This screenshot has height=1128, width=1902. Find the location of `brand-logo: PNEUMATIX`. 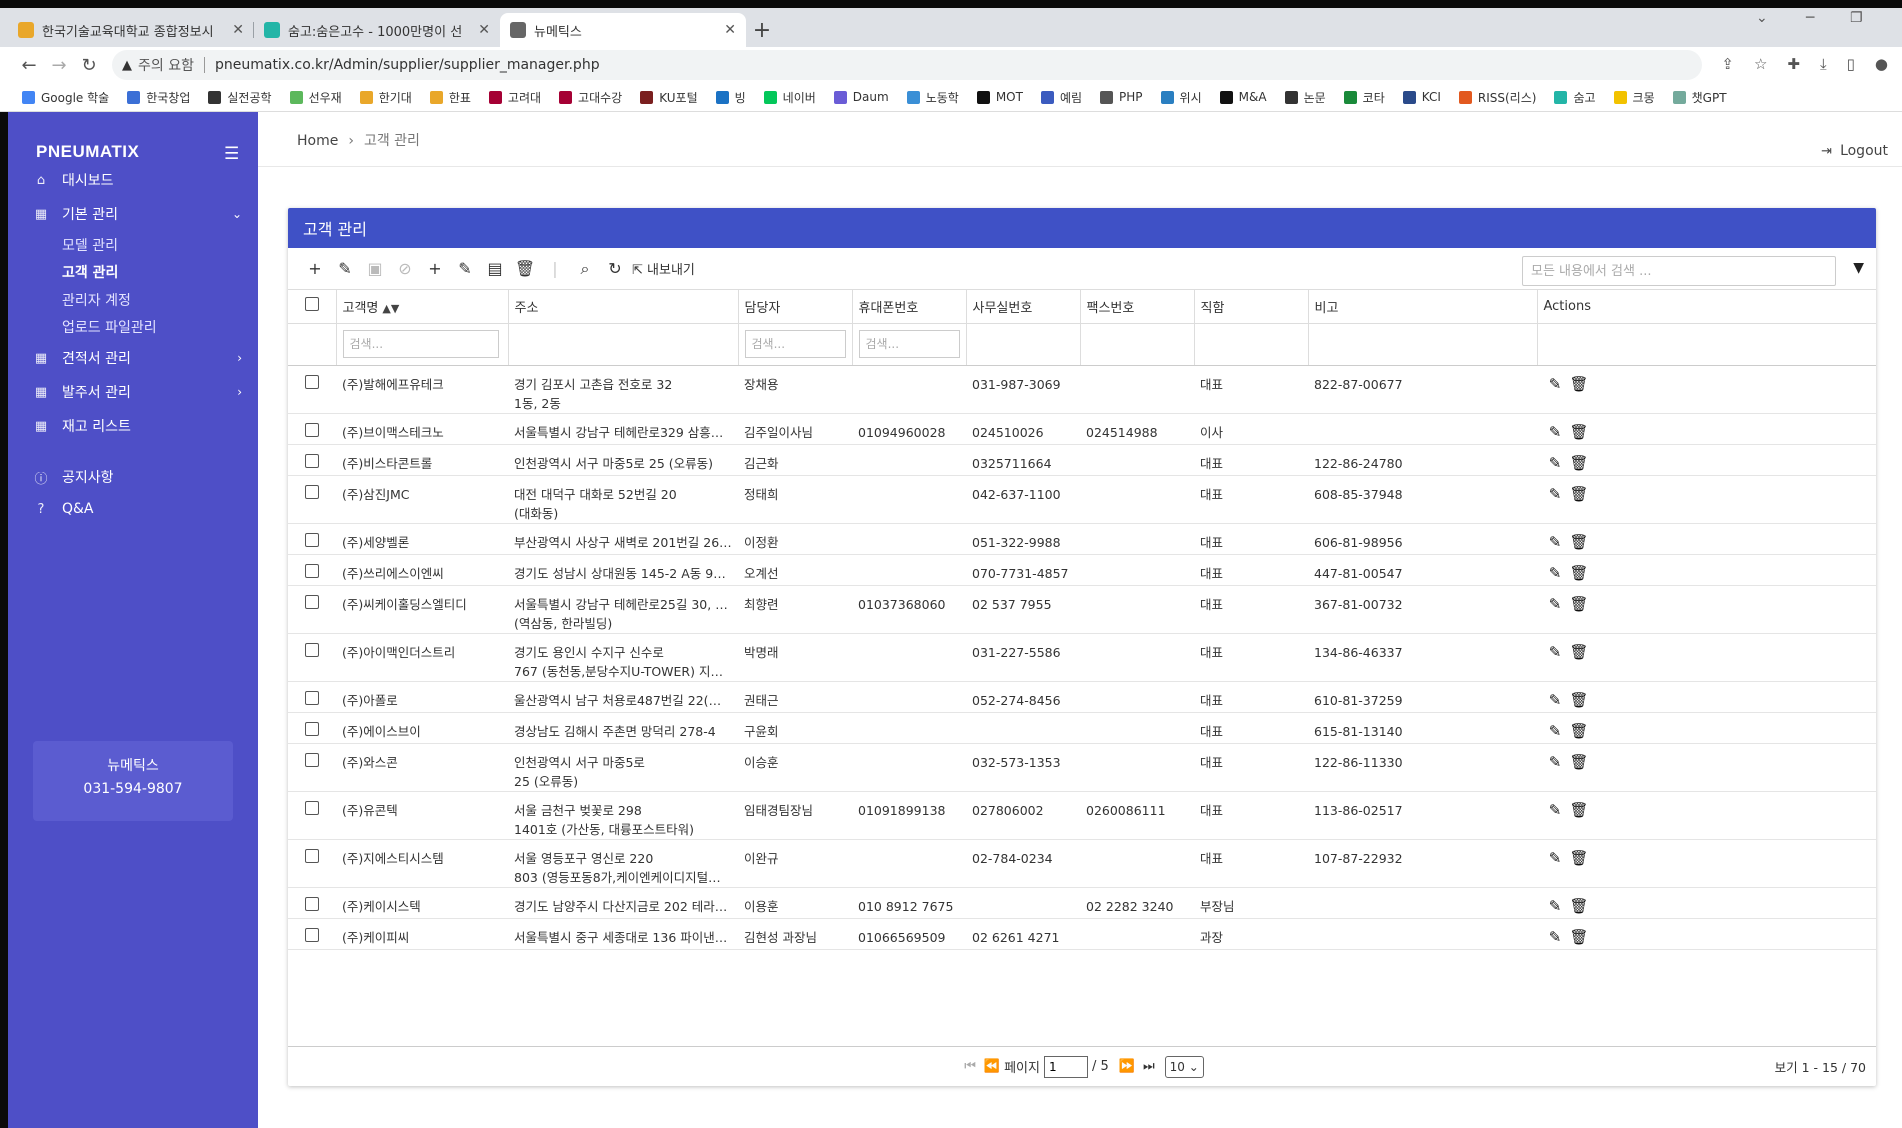

brand-logo: PNEUMATIX is located at coordinates (87, 152).